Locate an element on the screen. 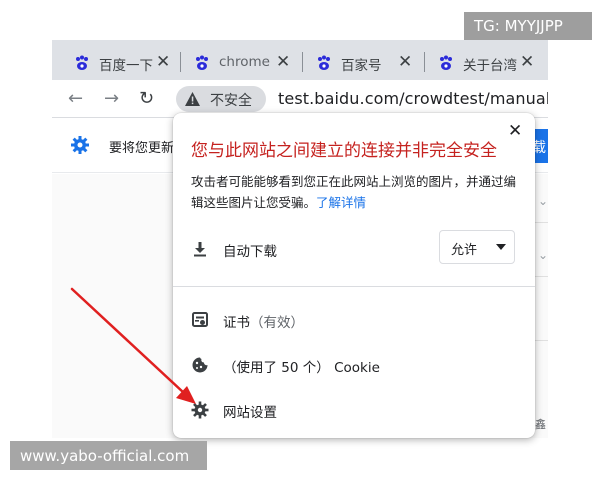 This screenshot has width=600, height=480. tab-label: chrome is located at coordinates (244, 62).